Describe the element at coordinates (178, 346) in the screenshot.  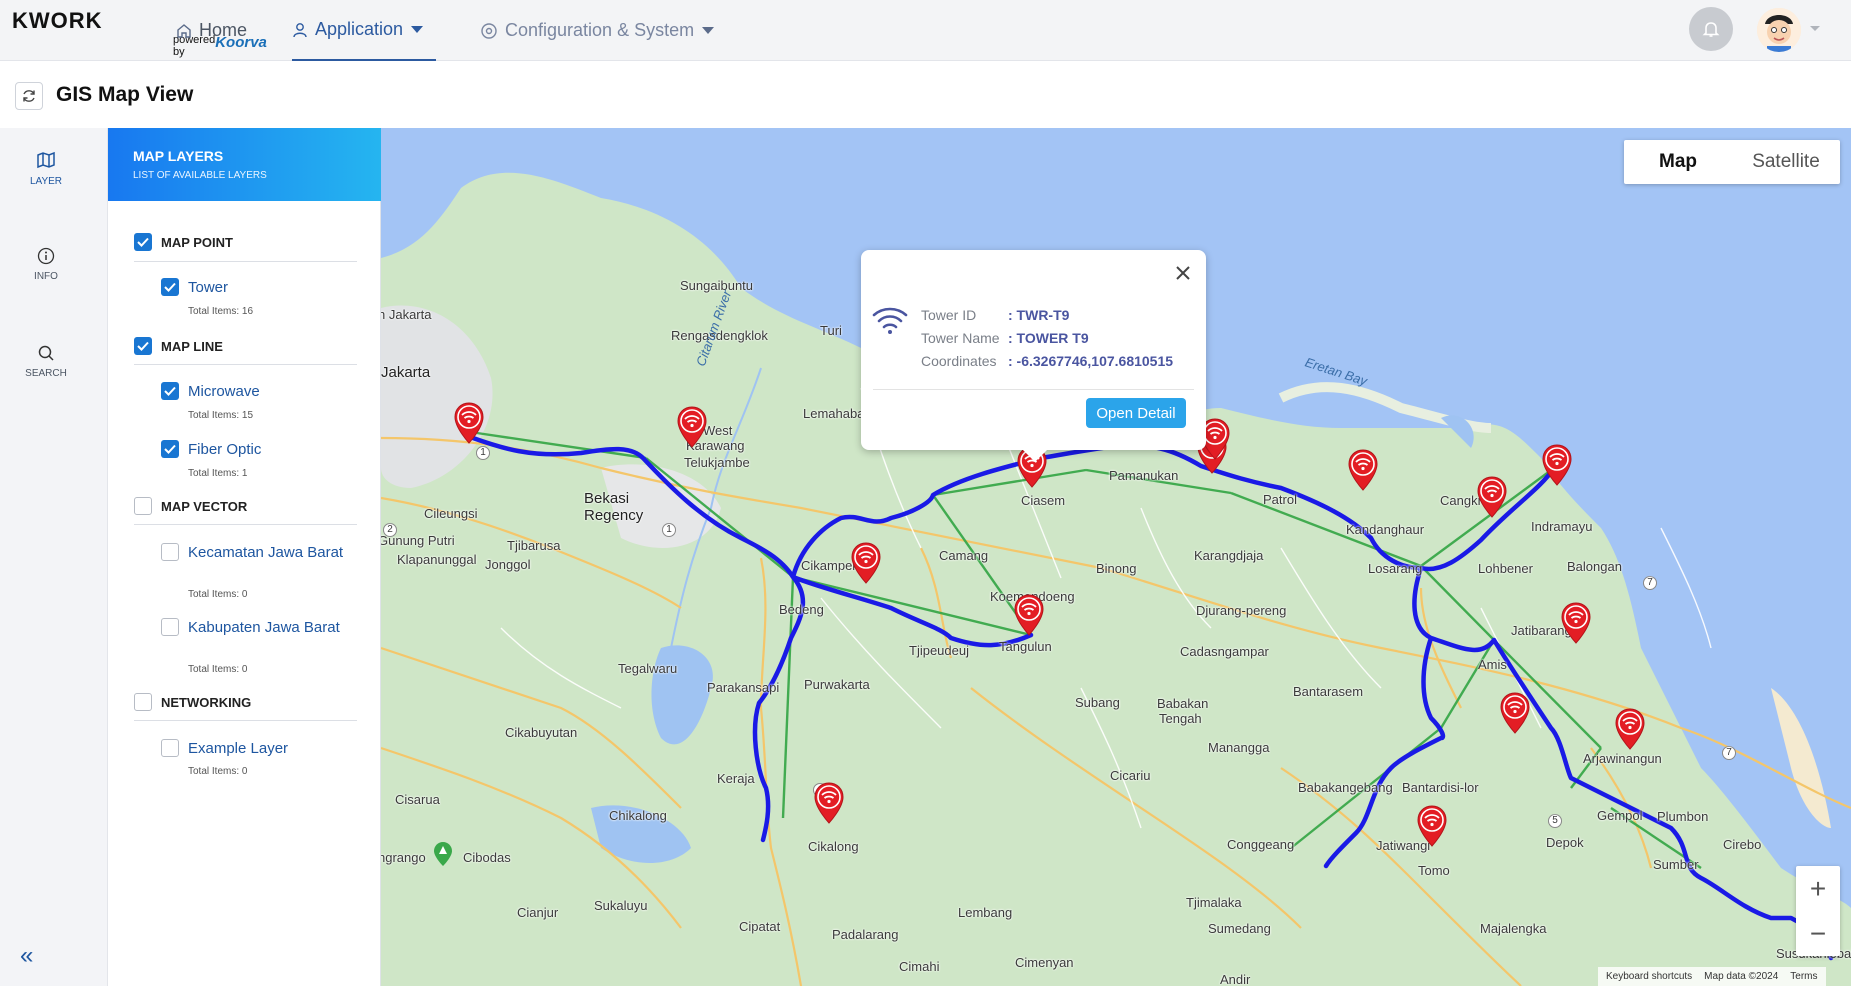
I see `layer-group-map-line: MAP LINE` at that location.